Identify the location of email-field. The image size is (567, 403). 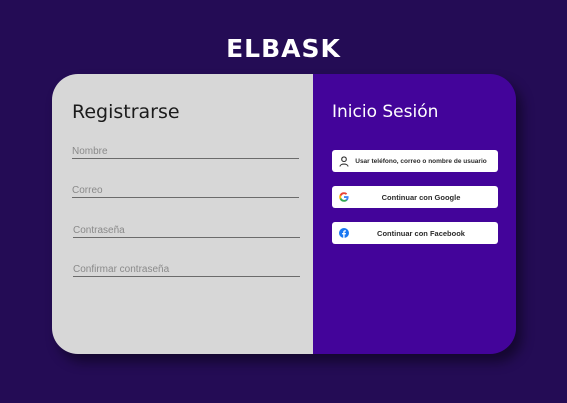
(185, 190).